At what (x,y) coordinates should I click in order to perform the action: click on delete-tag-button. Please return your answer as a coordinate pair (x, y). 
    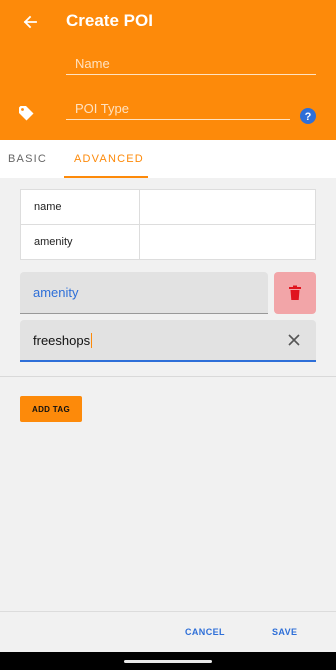
    Looking at the image, I should click on (295, 293).